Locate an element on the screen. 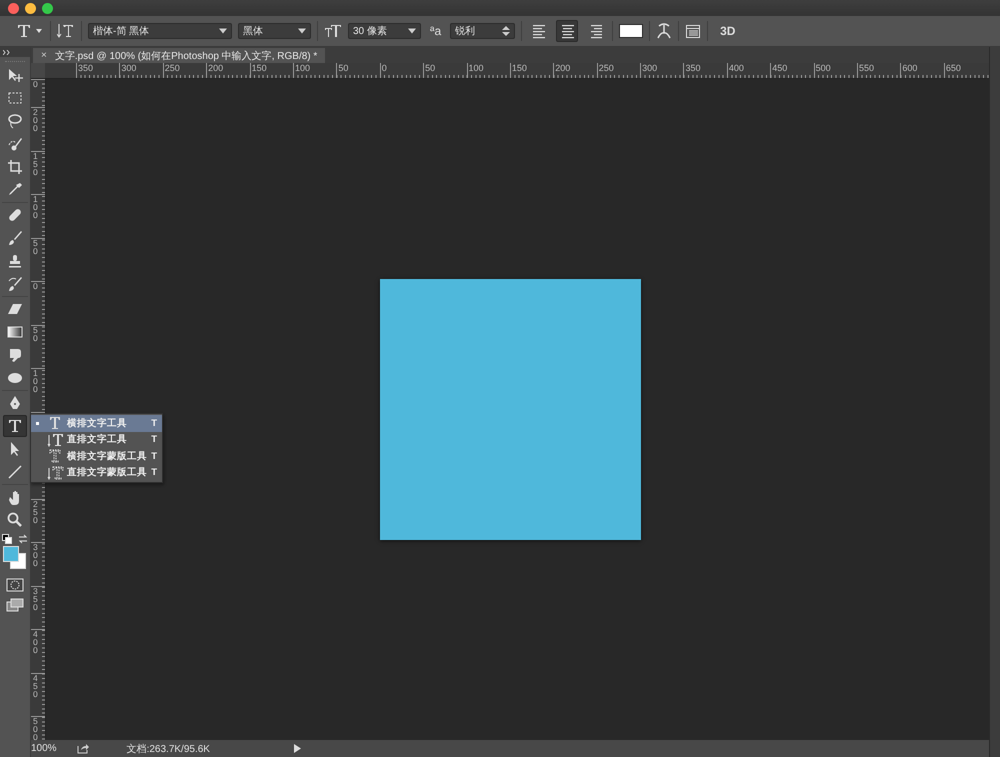  close-window-button is located at coordinates (13, 8).